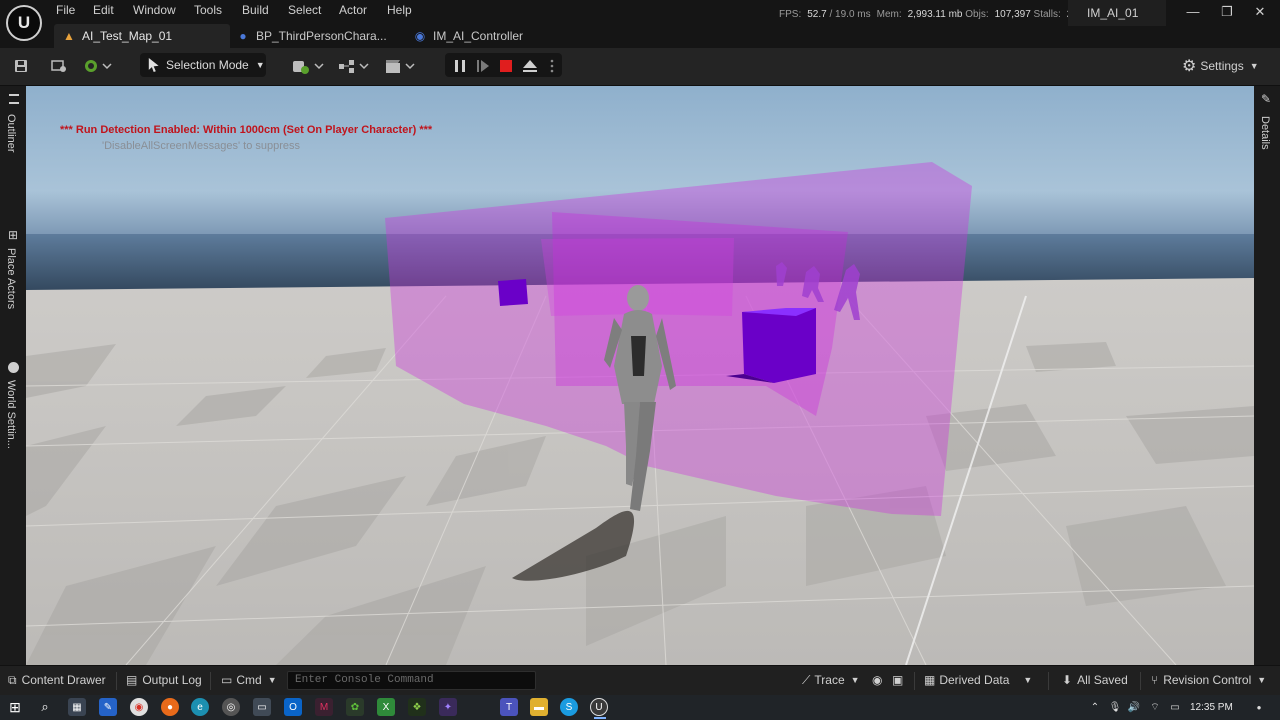 The width and height of the screenshot is (1280, 720). I want to click on derived-data-label: Derived Data, so click(974, 680).